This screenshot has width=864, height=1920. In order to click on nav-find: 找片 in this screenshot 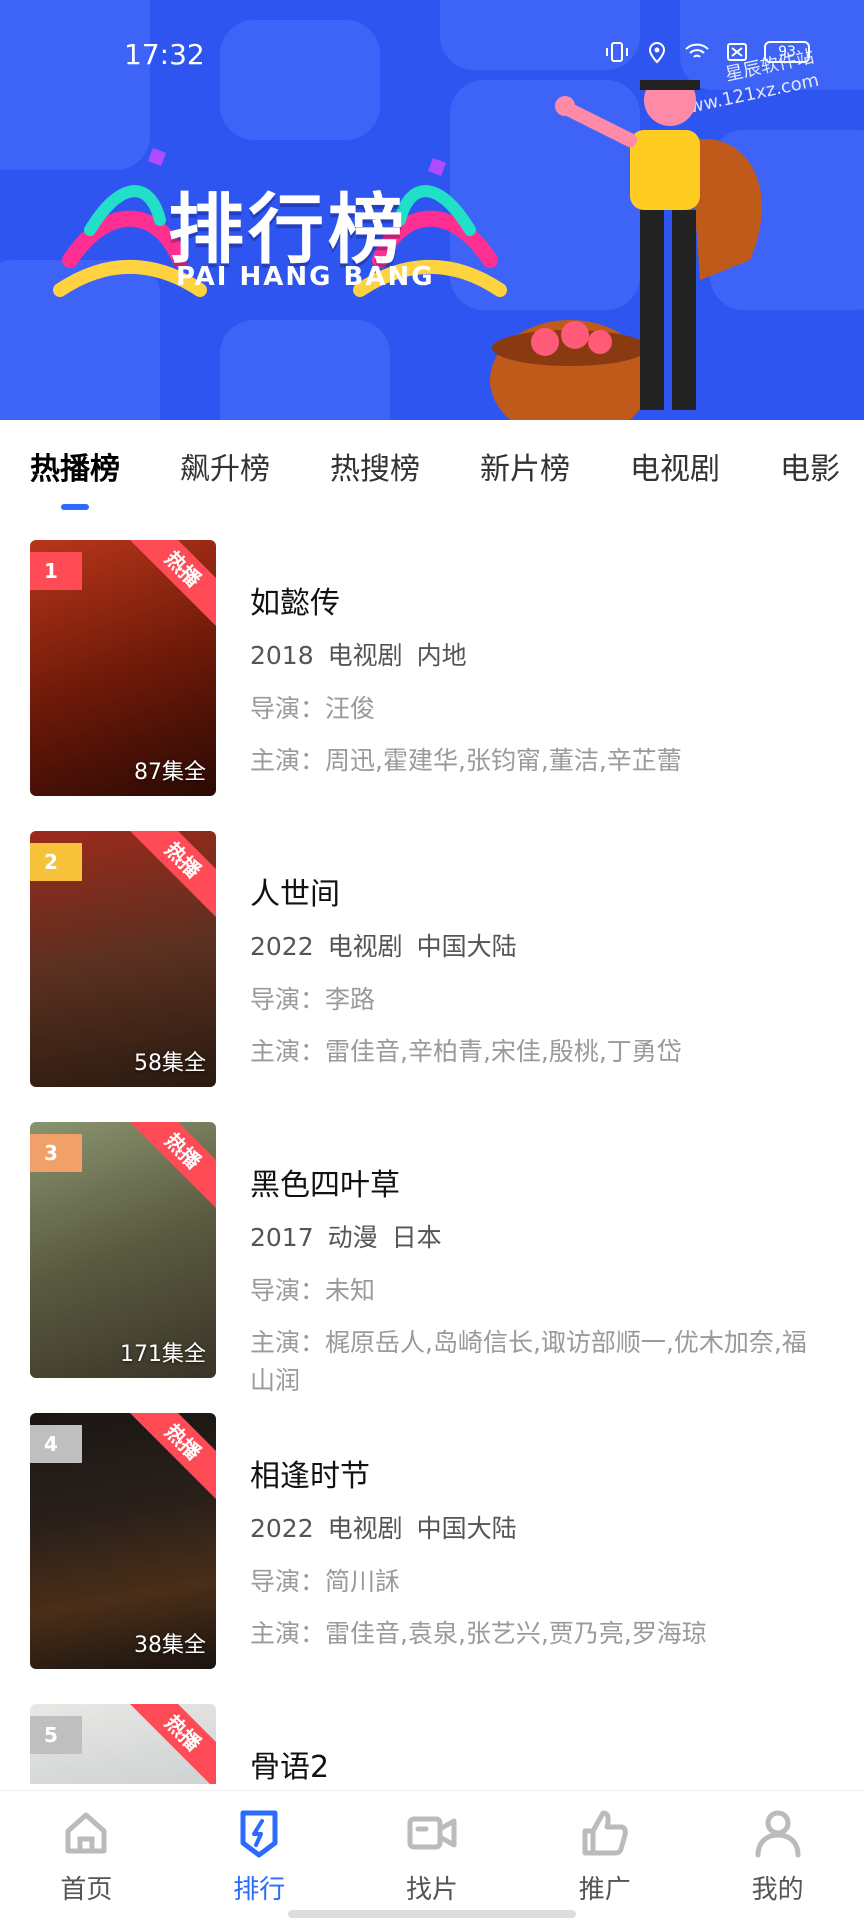, I will do `click(432, 1855)`.